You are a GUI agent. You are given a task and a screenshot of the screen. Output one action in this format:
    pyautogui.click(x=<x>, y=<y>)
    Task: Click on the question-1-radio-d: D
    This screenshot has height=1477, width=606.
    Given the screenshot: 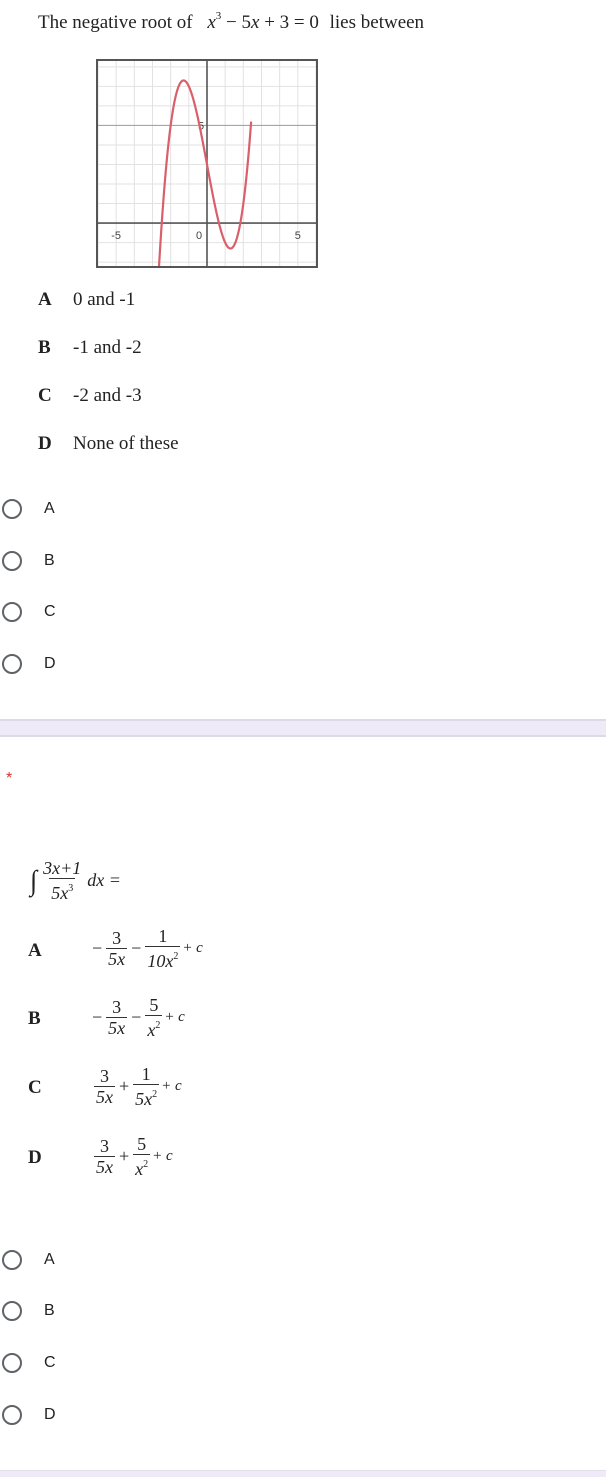 What is the action you would take?
    pyautogui.click(x=29, y=664)
    